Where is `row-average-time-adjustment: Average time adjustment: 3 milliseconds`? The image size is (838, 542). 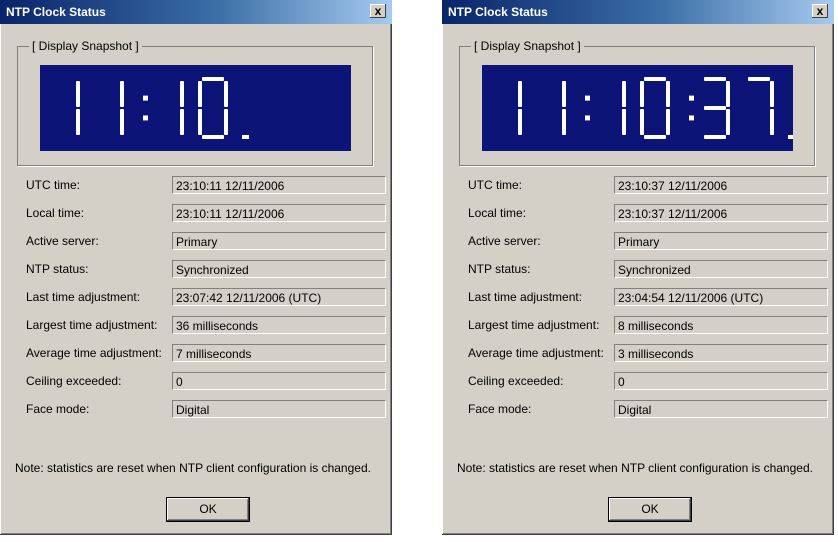 row-average-time-adjustment: Average time adjustment: 3 milliseconds is located at coordinates (648, 354).